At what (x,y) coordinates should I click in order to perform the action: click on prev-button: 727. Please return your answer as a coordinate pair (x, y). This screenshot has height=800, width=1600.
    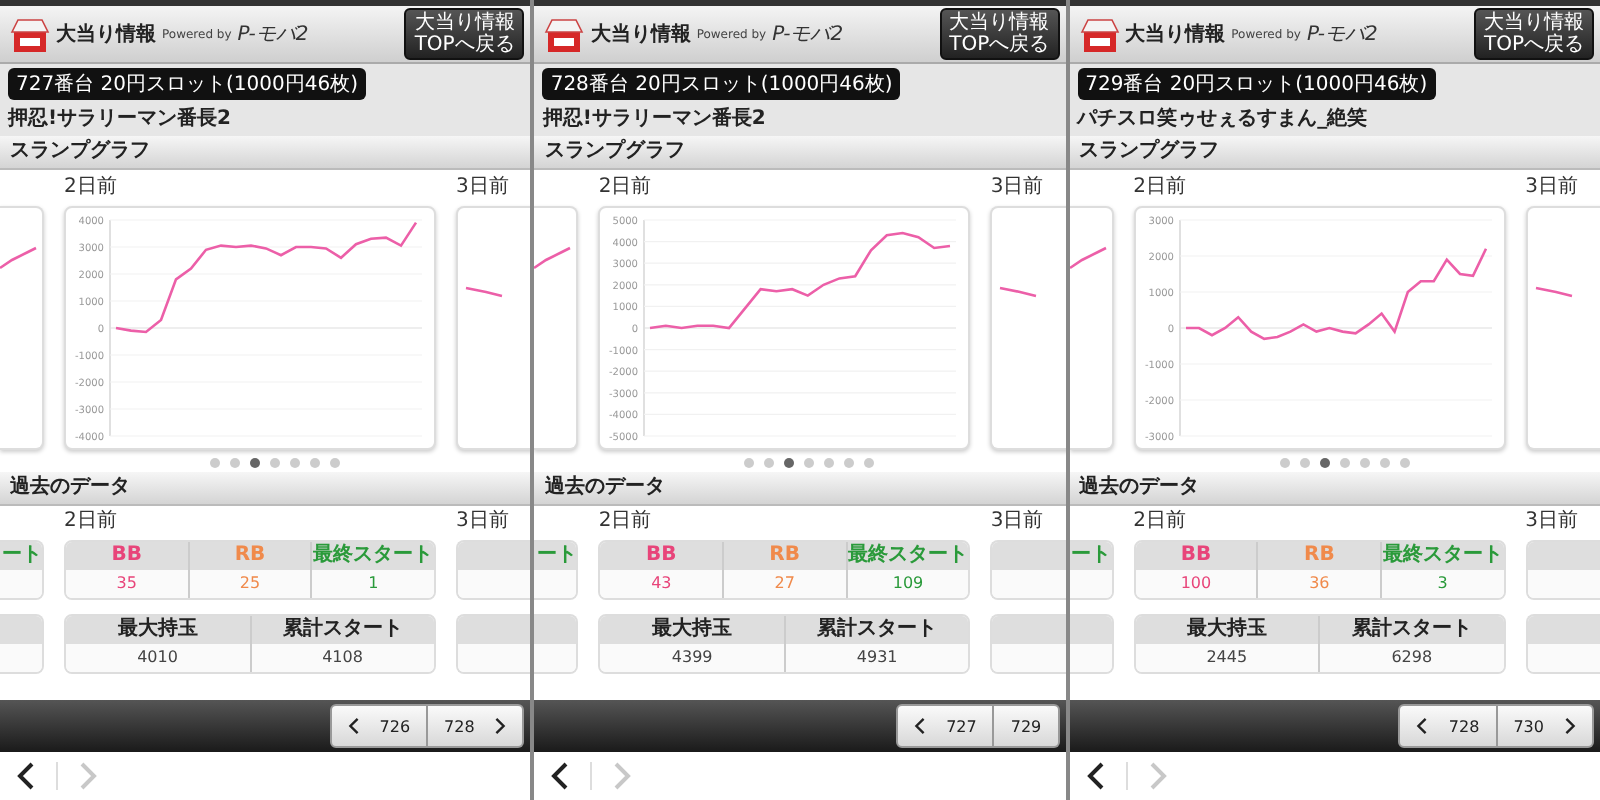
    Looking at the image, I should click on (945, 726).